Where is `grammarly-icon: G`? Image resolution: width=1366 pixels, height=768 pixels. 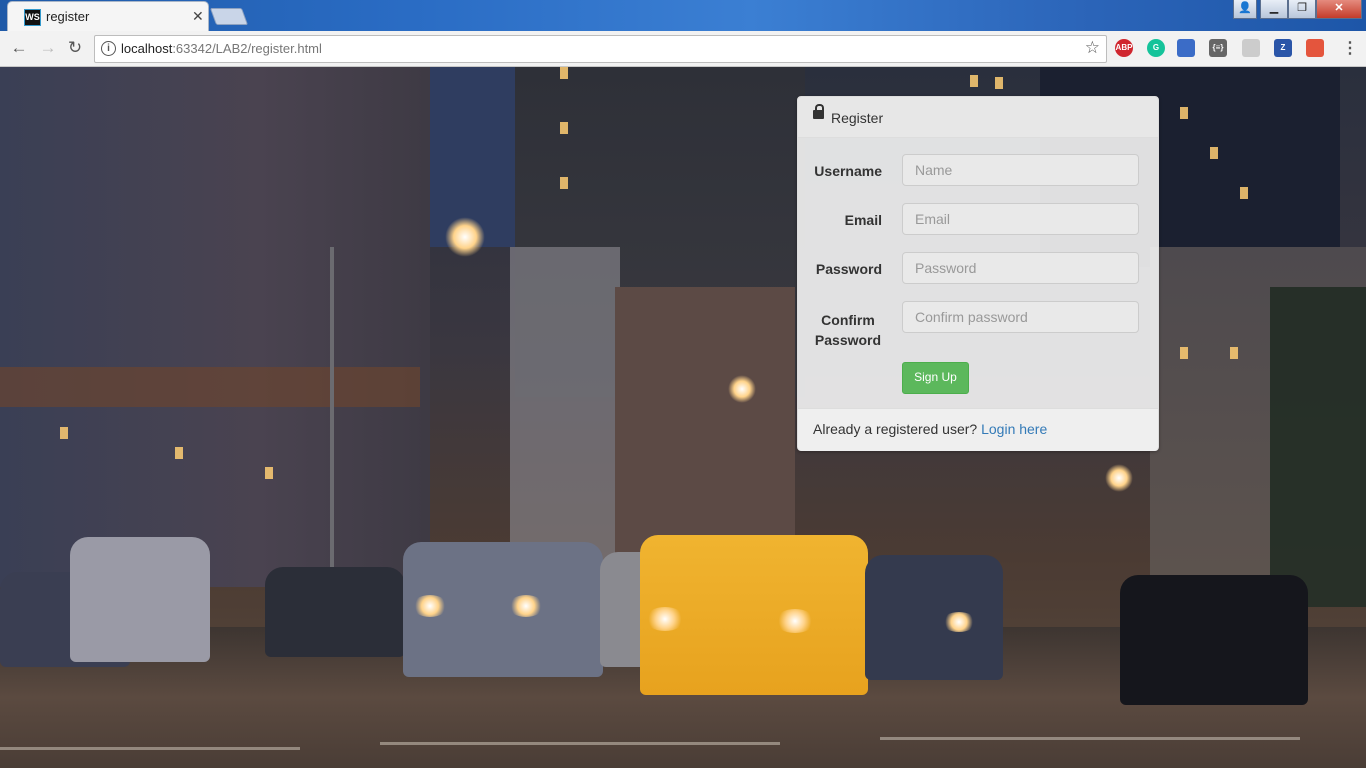 grammarly-icon: G is located at coordinates (1156, 48).